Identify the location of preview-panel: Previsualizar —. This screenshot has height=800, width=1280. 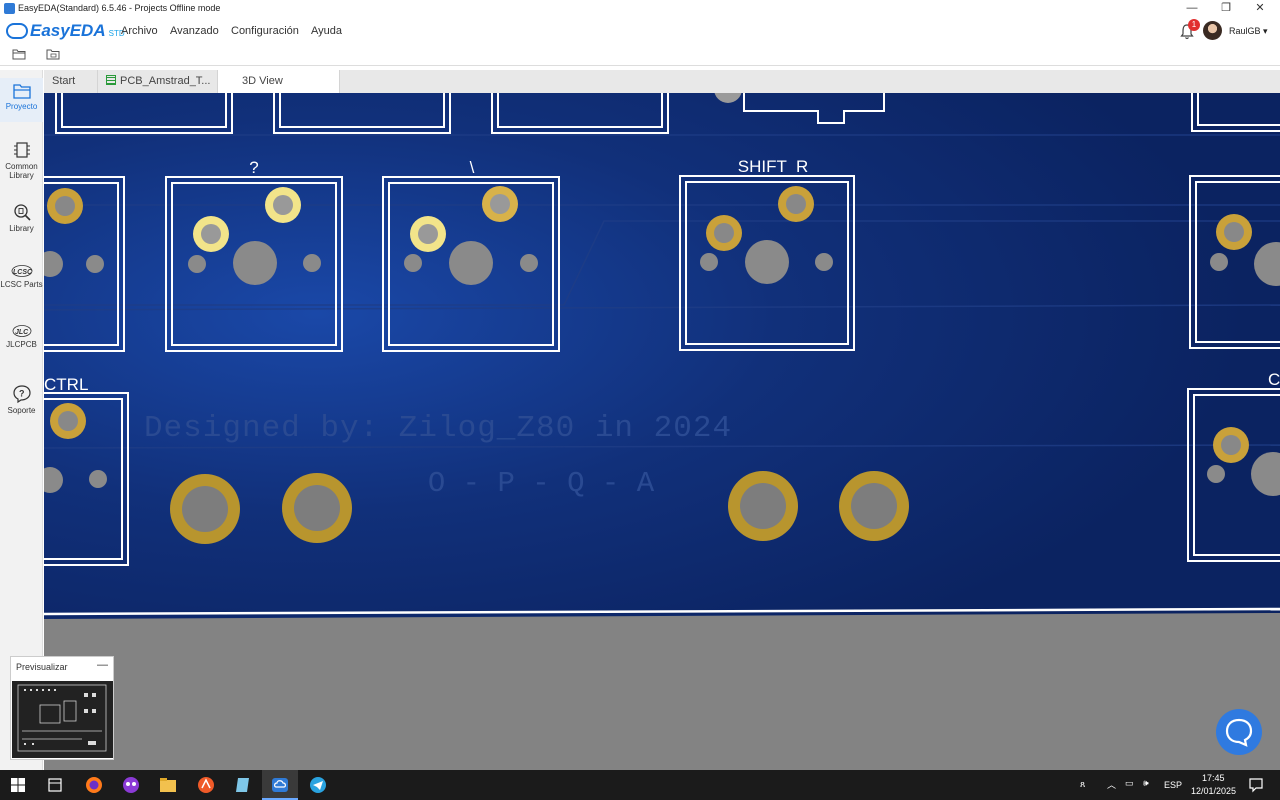
(62, 708).